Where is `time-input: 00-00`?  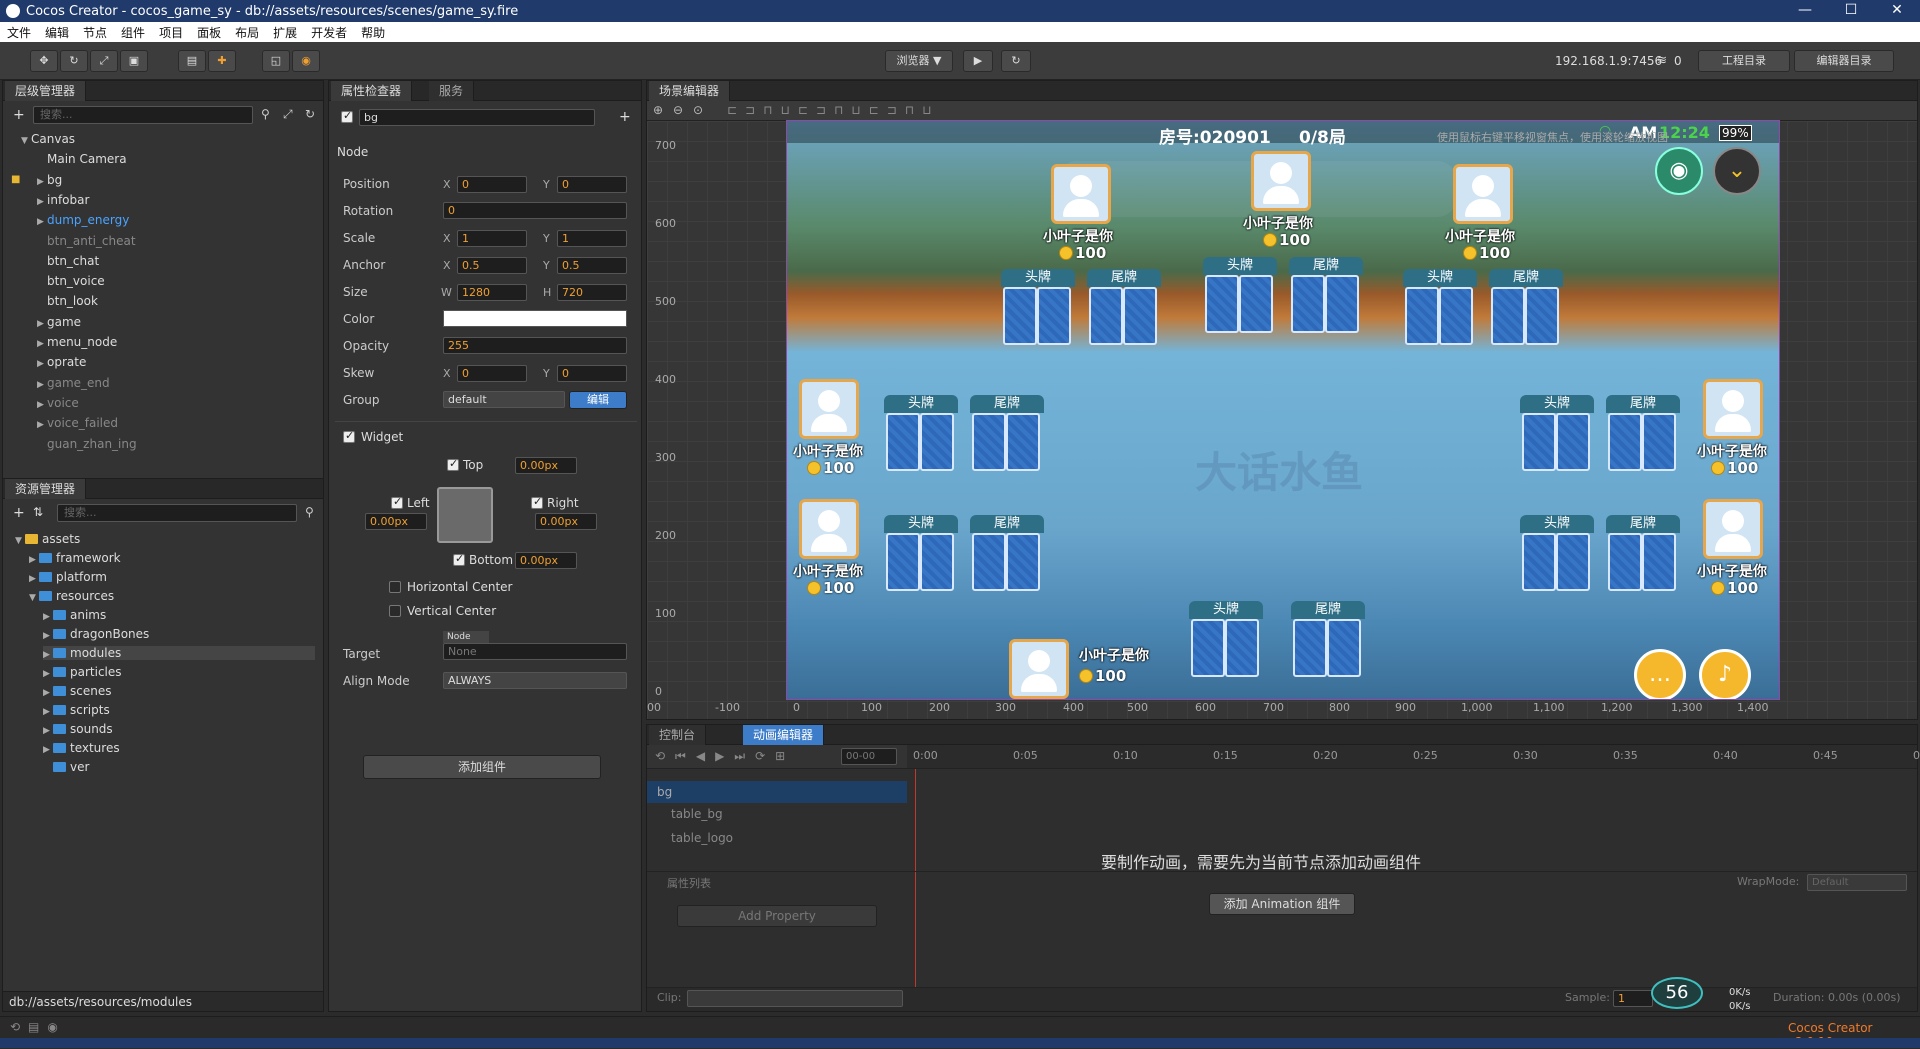 time-input: 00-00 is located at coordinates (869, 756).